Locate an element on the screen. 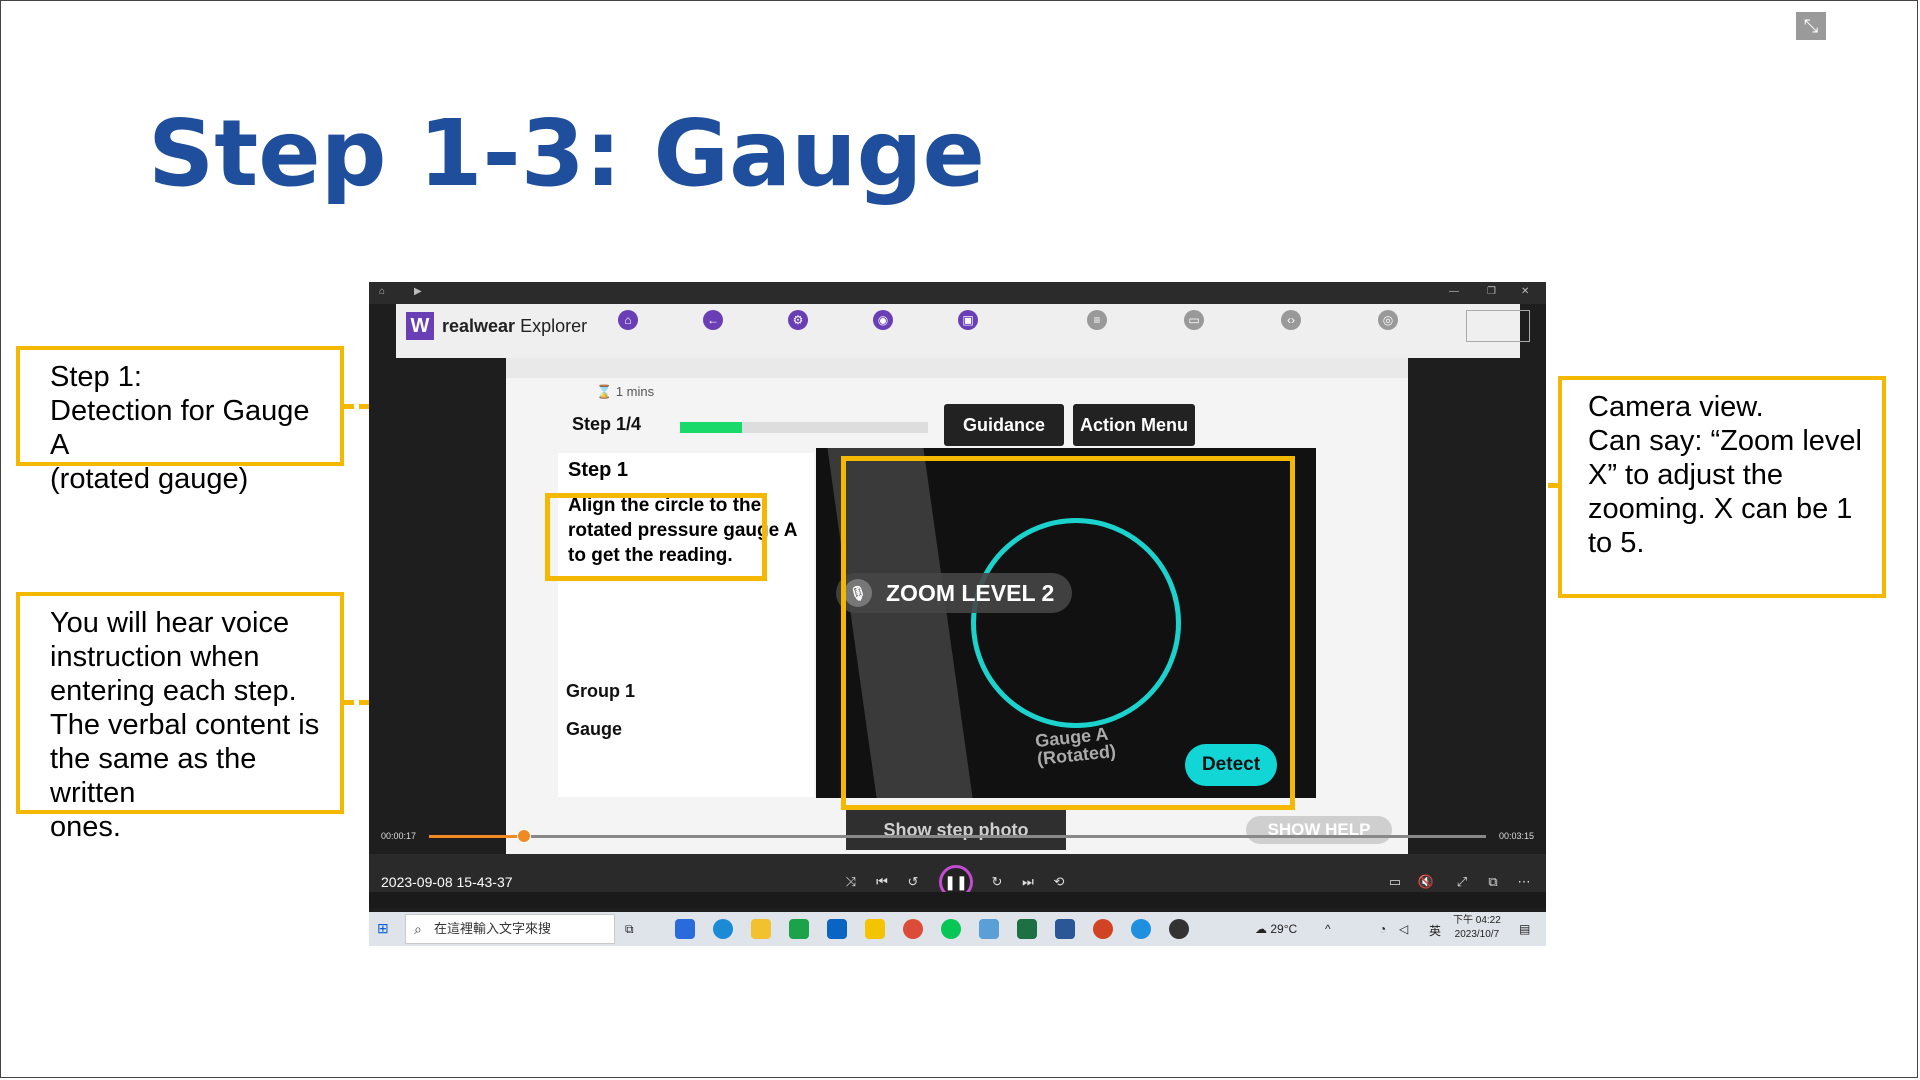  recent-icon: ▣ is located at coordinates (968, 320).